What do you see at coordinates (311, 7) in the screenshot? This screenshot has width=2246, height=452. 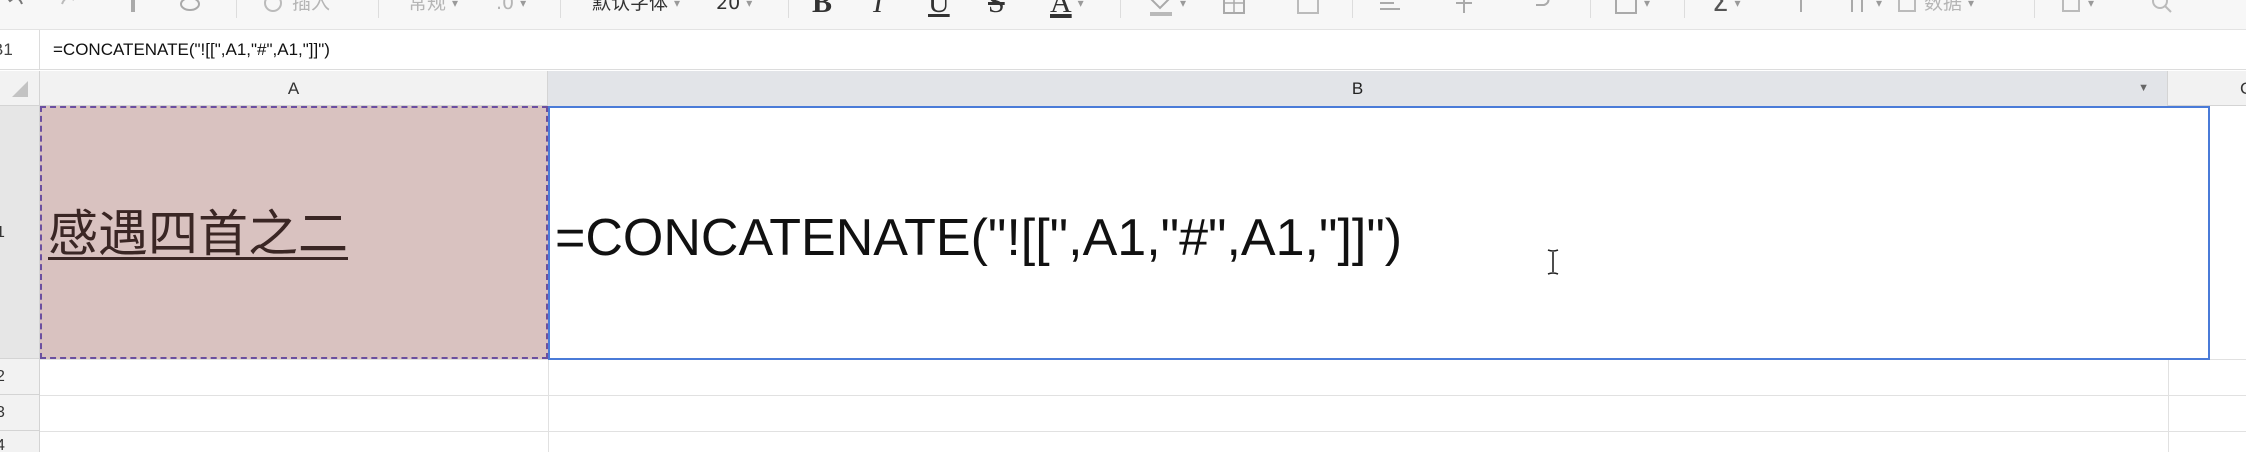 I see `insert-label: 插入` at bounding box center [311, 7].